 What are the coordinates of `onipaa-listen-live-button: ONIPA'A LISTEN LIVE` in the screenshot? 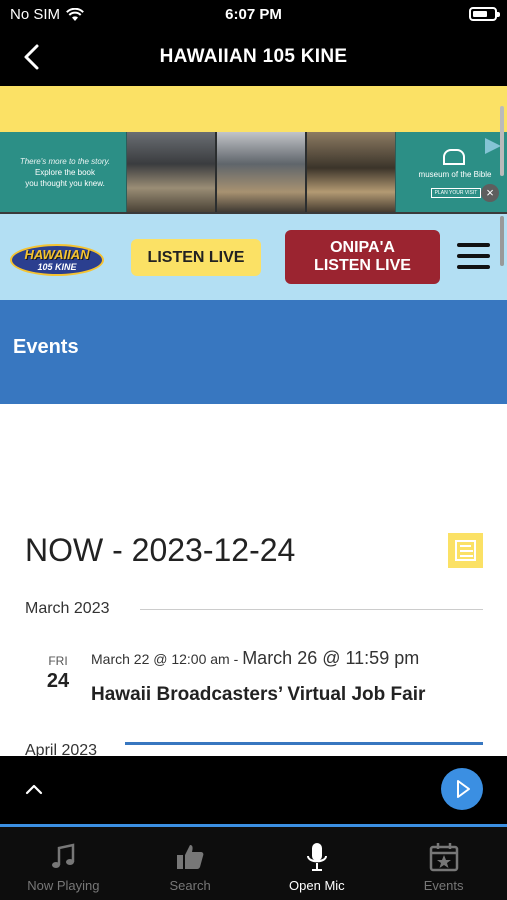 It's located at (362, 257).